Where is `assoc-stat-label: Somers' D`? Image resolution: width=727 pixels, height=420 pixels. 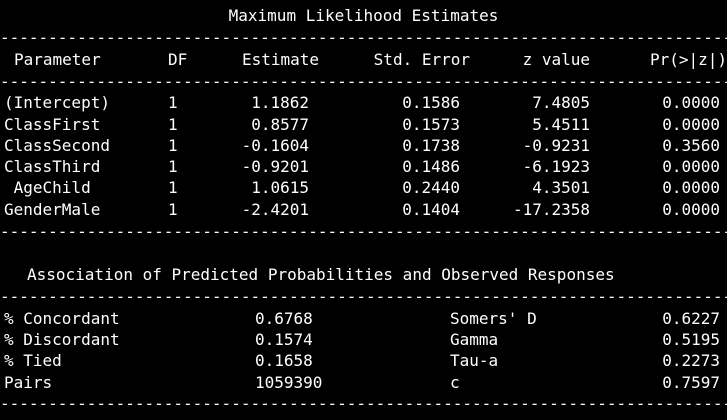 assoc-stat-label: Somers' D is located at coordinates (493, 318).